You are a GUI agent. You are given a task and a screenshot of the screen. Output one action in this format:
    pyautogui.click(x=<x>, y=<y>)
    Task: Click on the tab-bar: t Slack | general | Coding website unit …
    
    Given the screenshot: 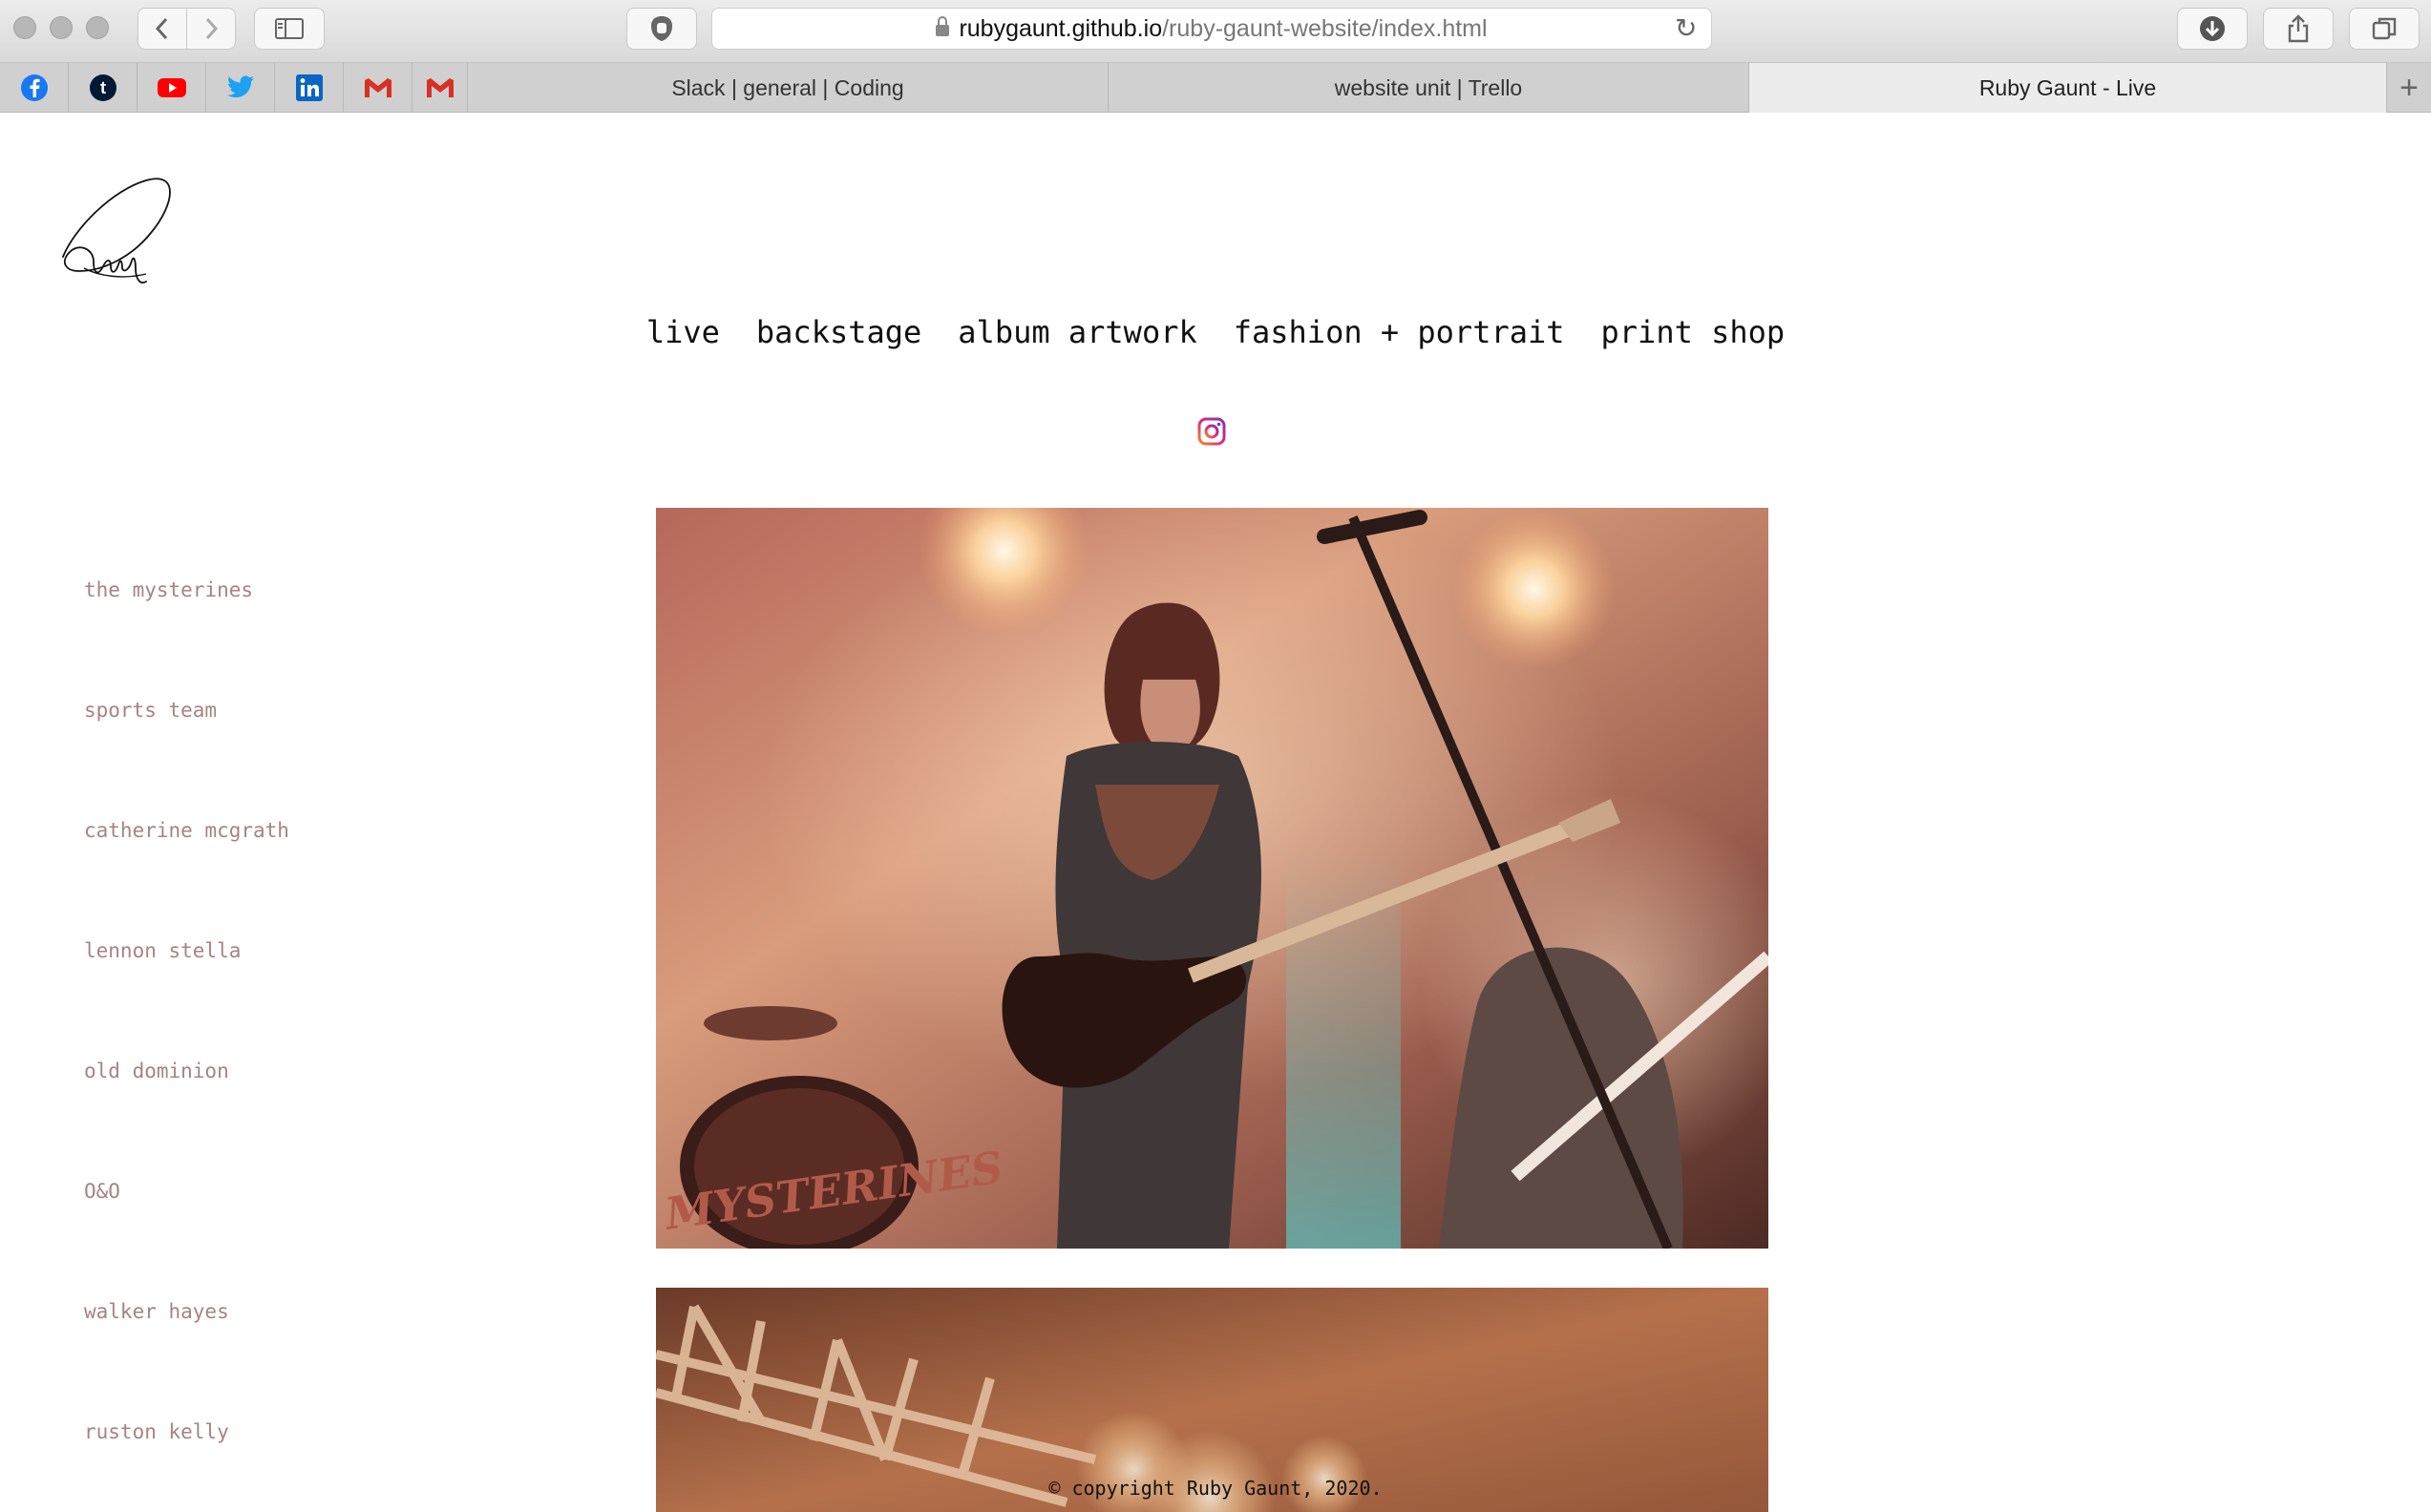 What is the action you would take?
    pyautogui.click(x=1215, y=88)
    